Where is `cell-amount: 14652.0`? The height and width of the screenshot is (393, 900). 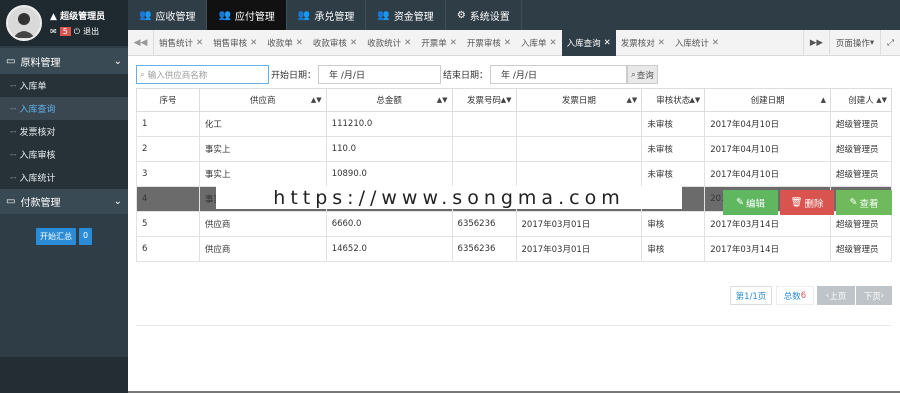 cell-amount: 14652.0 is located at coordinates (389, 249).